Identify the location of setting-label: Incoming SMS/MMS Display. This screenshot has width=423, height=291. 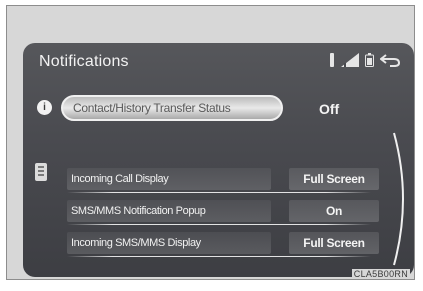
(169, 243).